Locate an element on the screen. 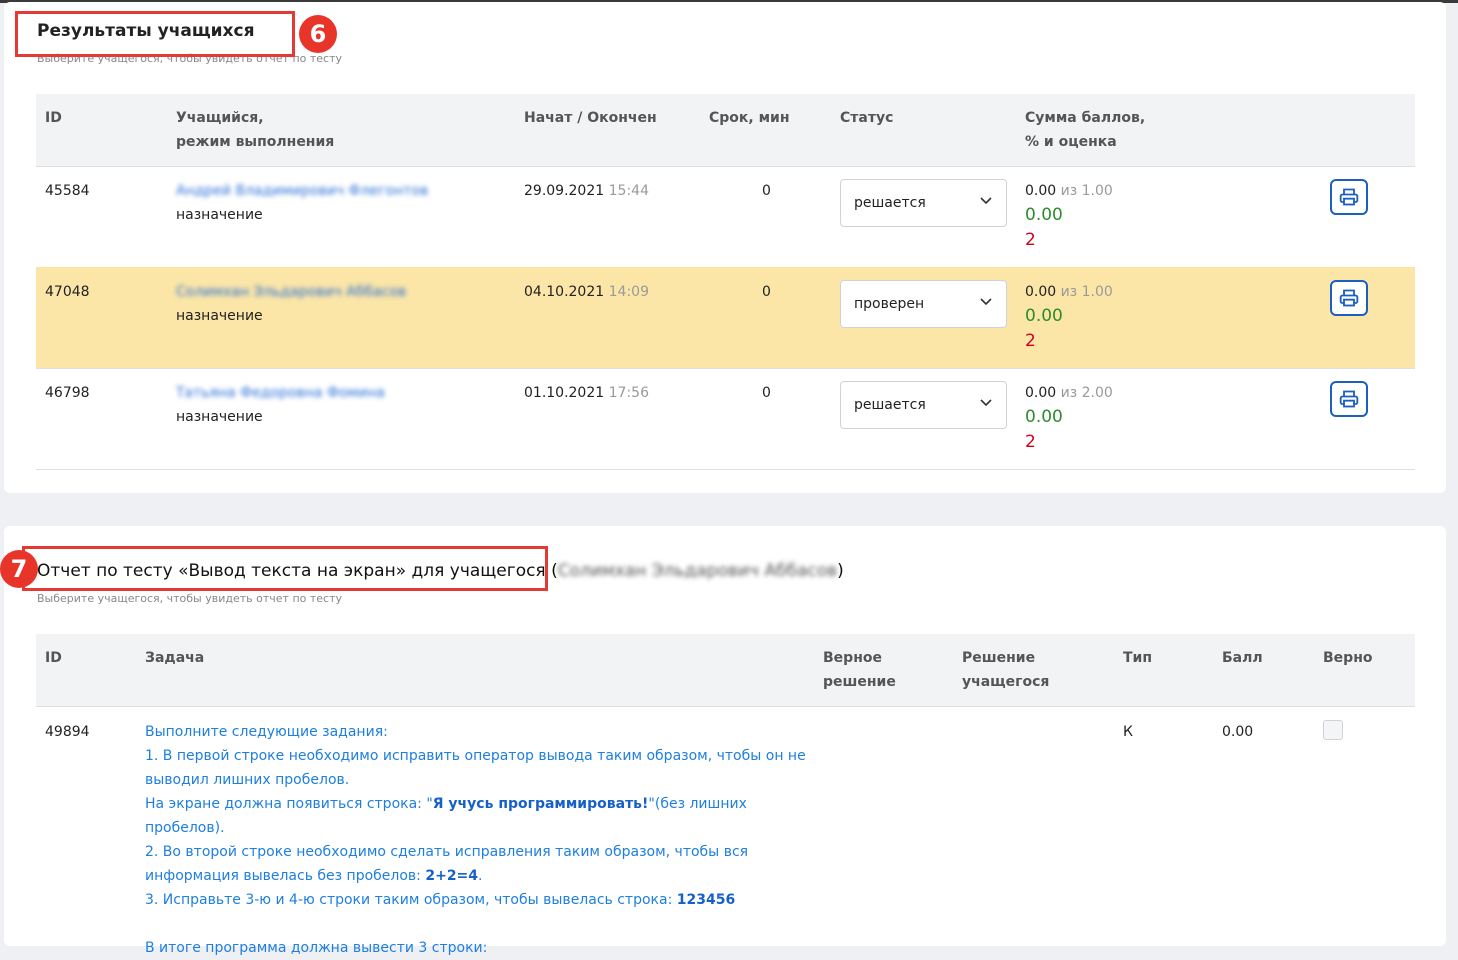 The height and width of the screenshot is (960, 1458). row-id: 47048 is located at coordinates (67, 292).